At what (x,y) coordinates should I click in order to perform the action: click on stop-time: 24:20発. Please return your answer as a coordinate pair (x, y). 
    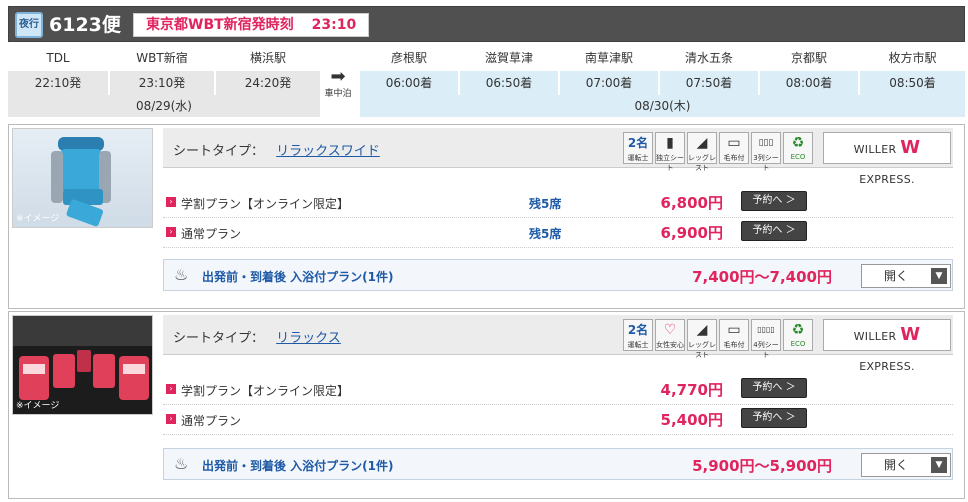
    Looking at the image, I should click on (268, 83).